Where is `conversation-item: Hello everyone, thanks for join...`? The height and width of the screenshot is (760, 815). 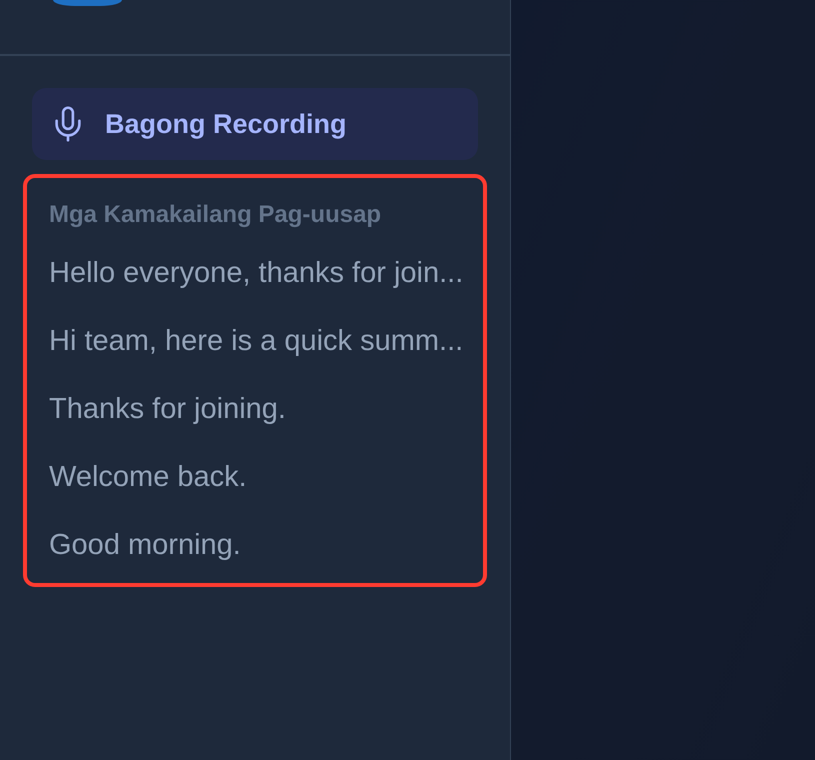
conversation-item: Hello everyone, thanks for join... is located at coordinates (256, 273).